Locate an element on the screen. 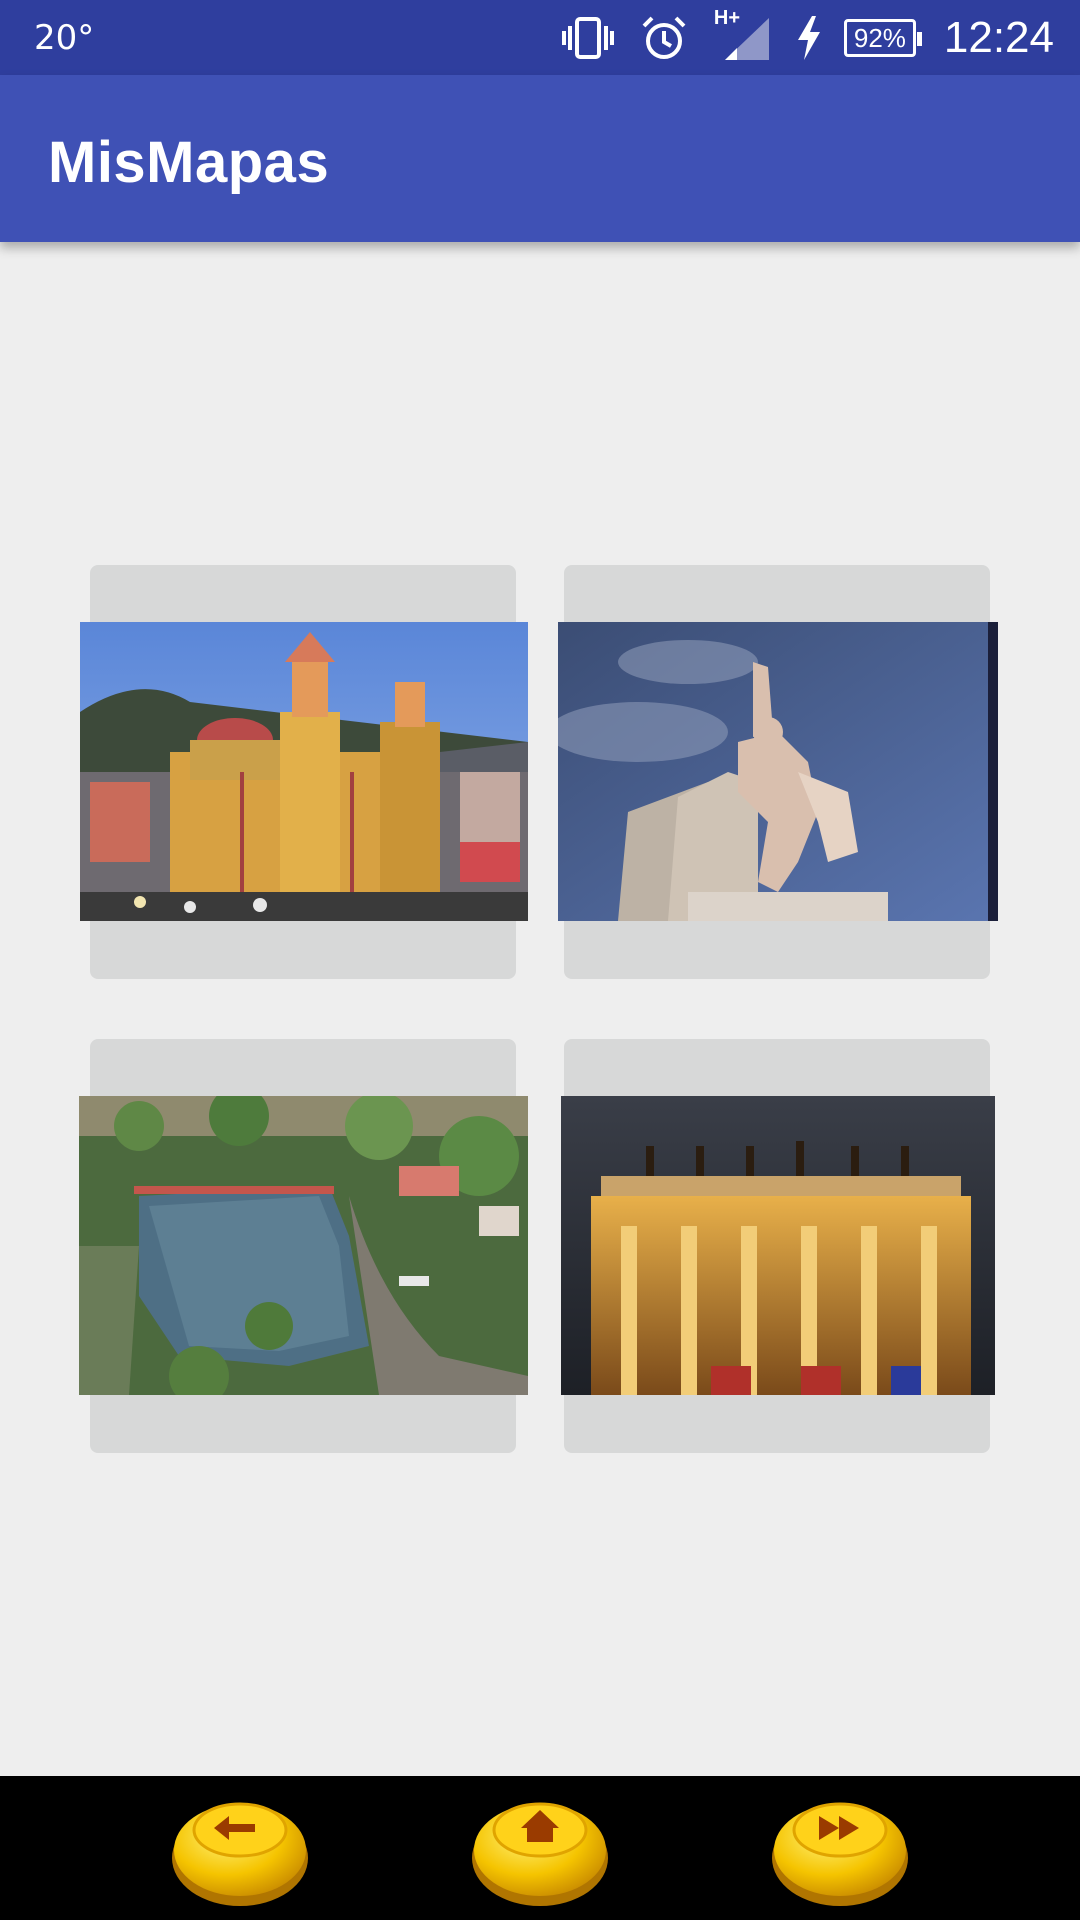 The height and width of the screenshot is (1920, 1080). alarm-icon is located at coordinates (664, 38).